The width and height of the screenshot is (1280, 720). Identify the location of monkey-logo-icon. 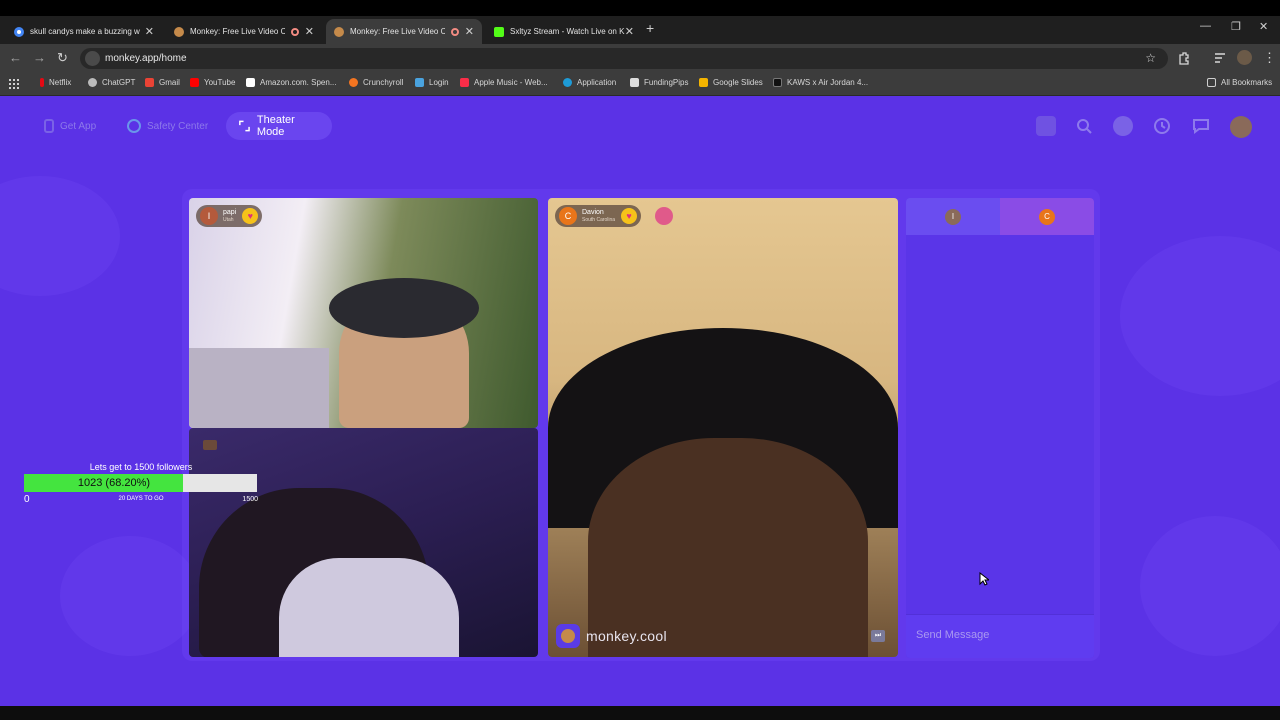
(568, 636).